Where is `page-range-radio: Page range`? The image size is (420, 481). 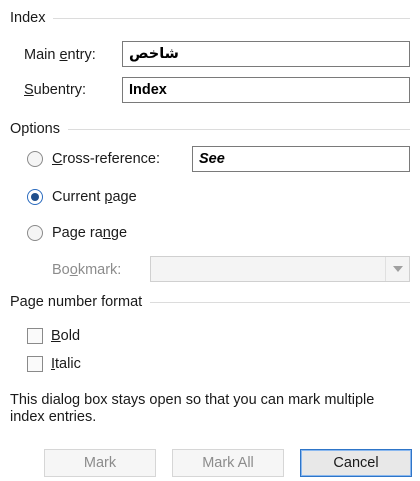 page-range-radio: Page range is located at coordinates (77, 233).